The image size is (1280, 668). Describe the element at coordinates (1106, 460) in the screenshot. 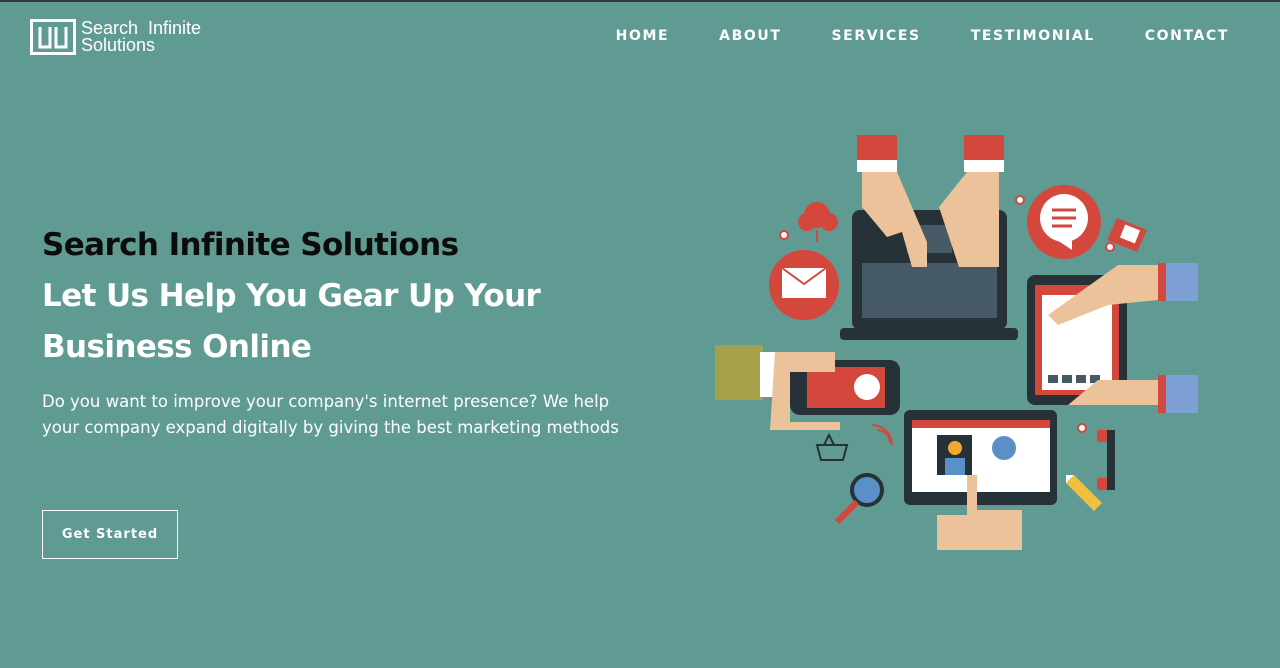

I see `phone-handset-icon` at that location.